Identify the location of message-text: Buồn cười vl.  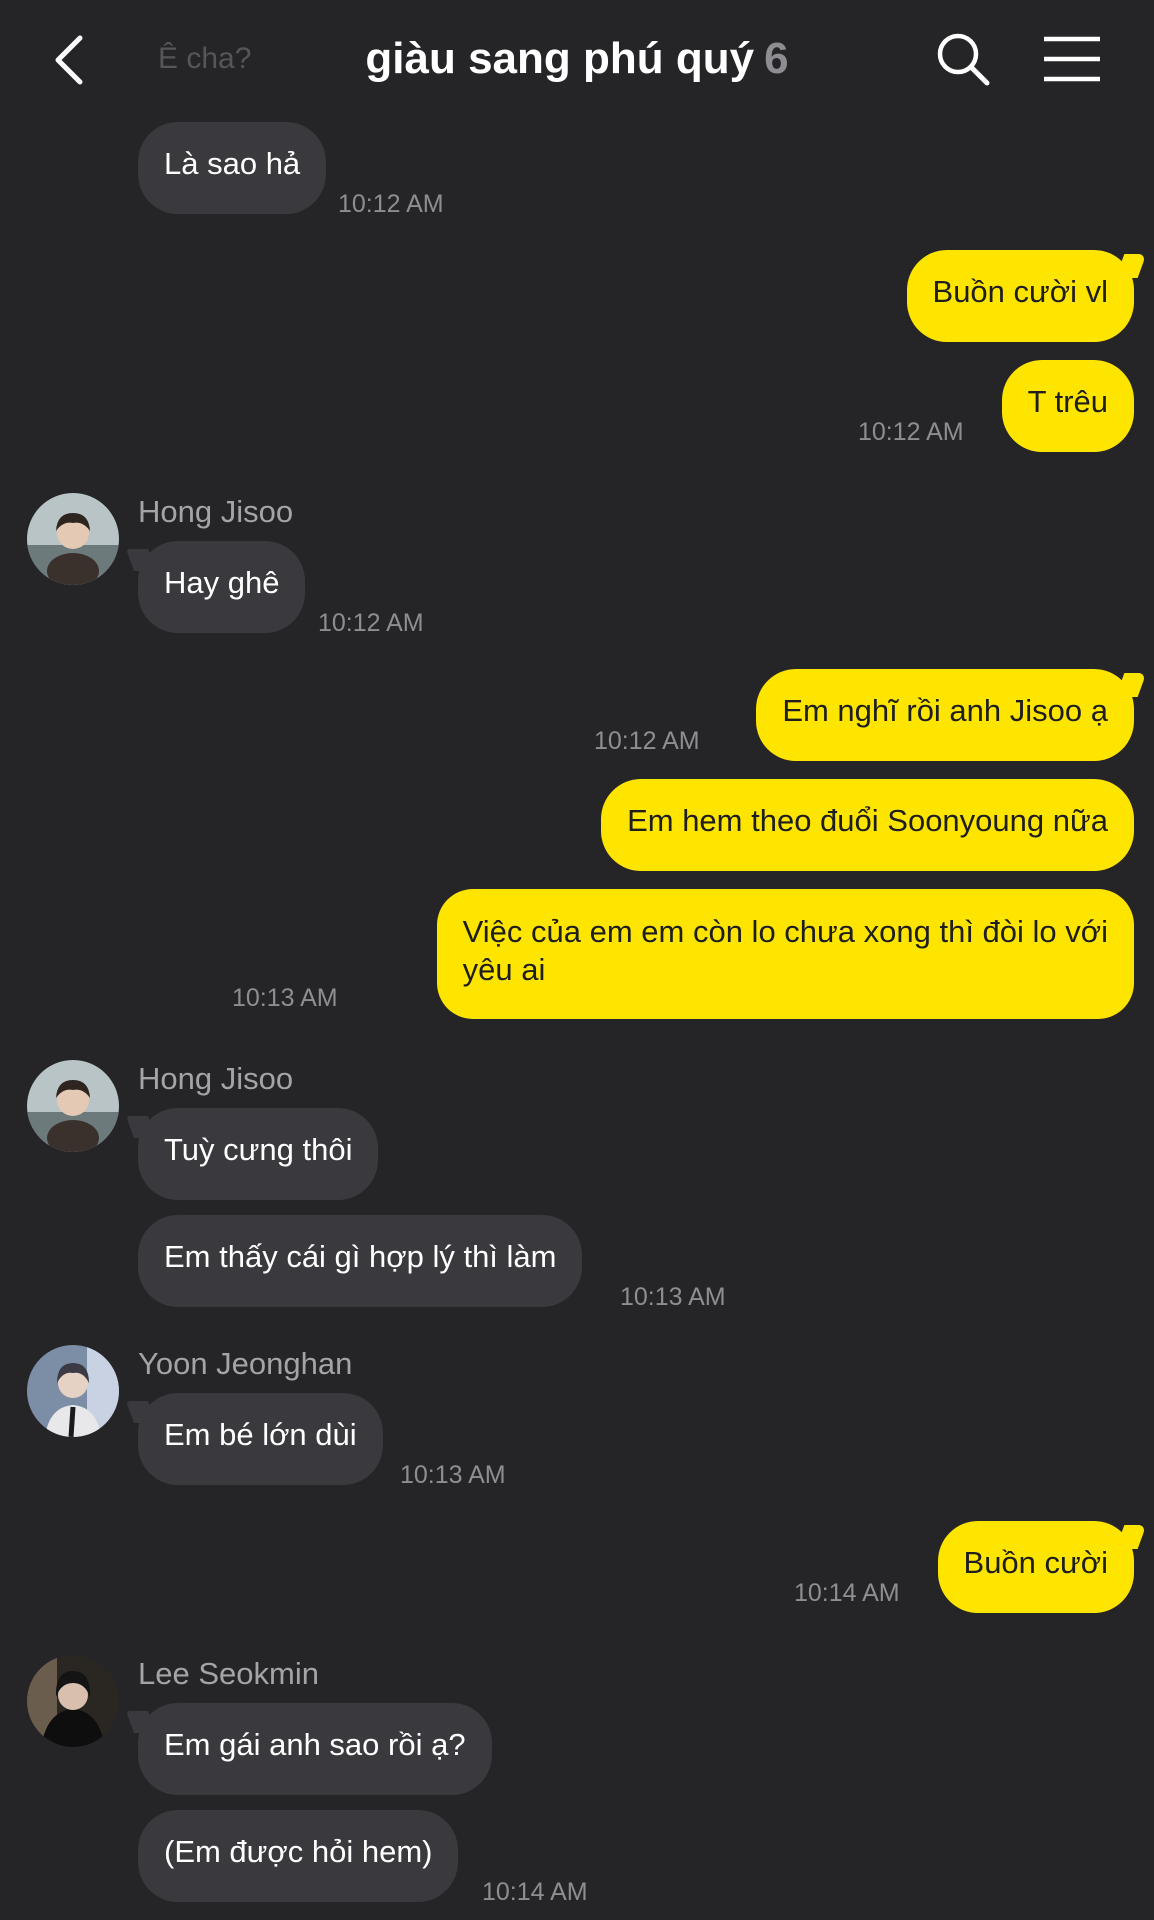
(1020, 291).